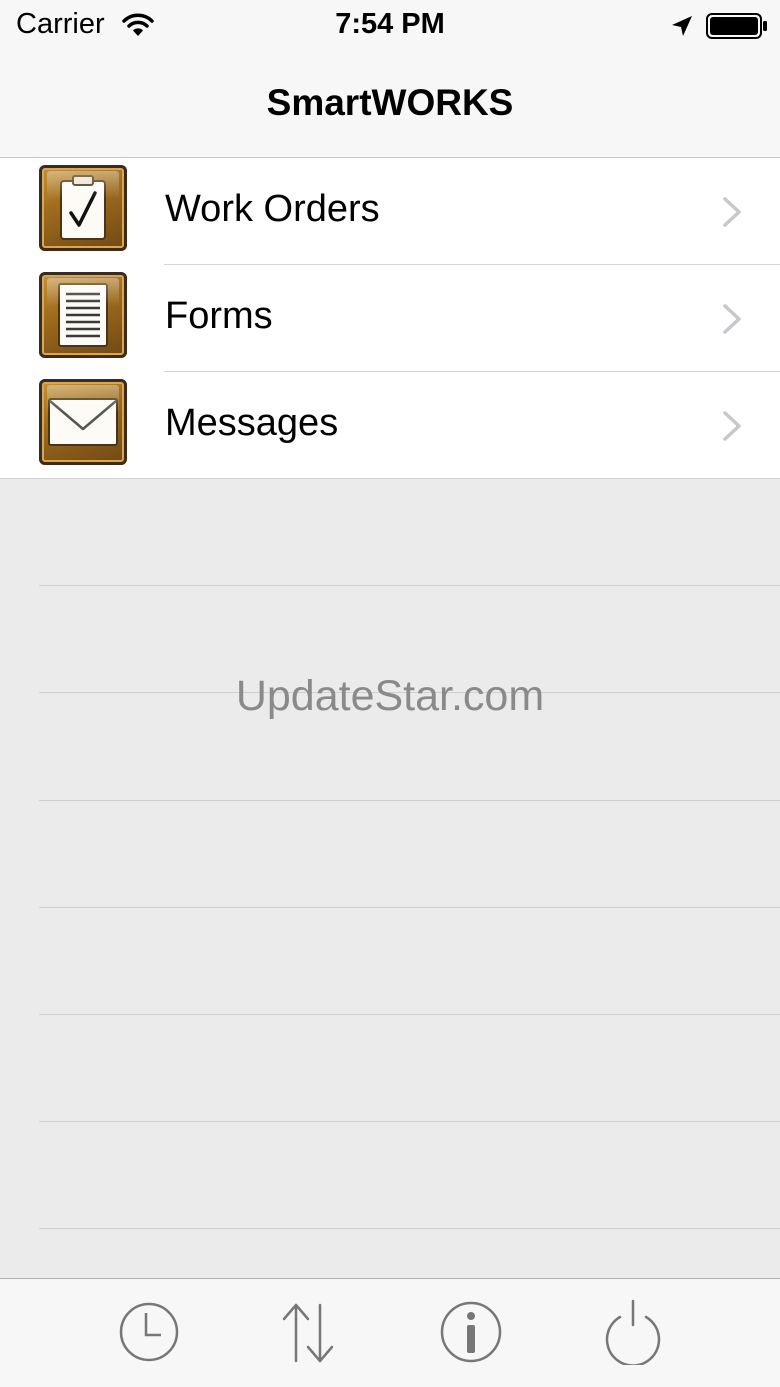 This screenshot has width=780, height=1387. Describe the element at coordinates (390, 24) in the screenshot. I see `clock-time: 7:54 PM` at that location.